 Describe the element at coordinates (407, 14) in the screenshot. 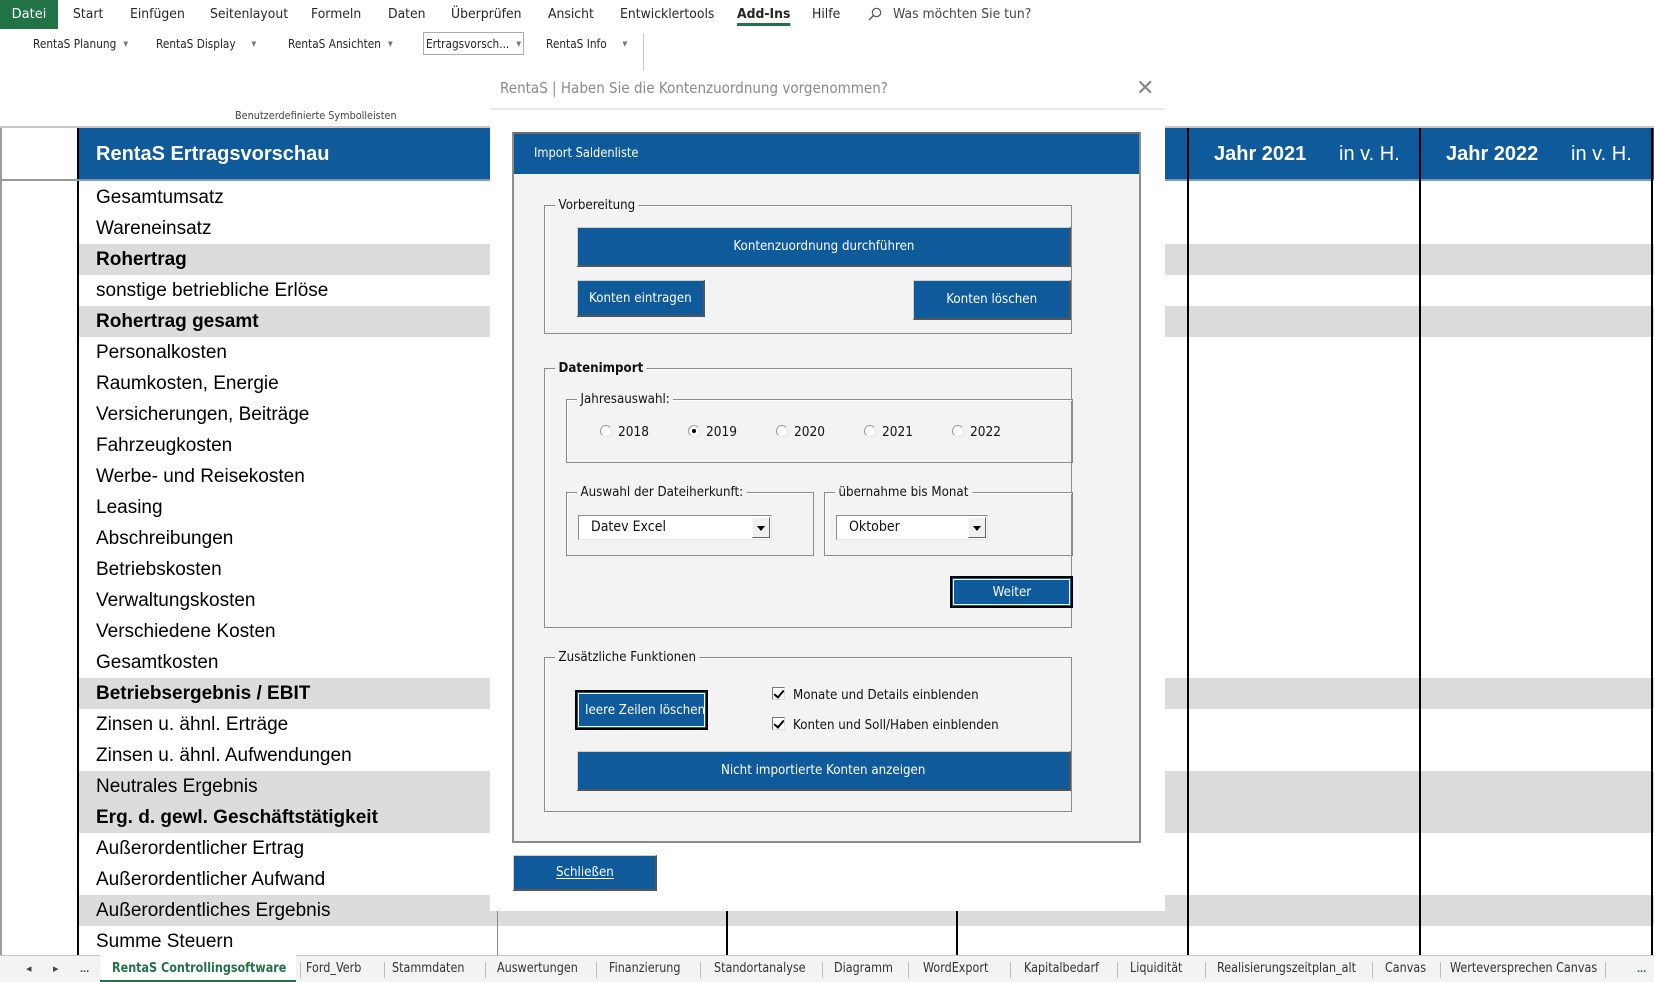

I see `tab-daten: Daten` at that location.